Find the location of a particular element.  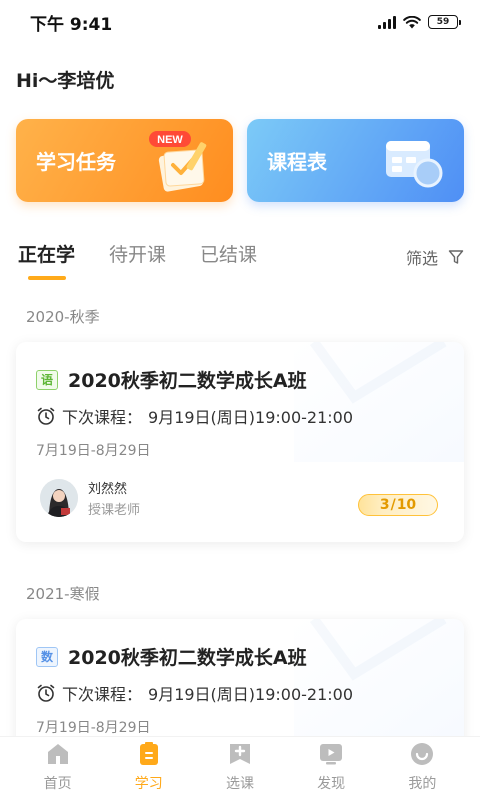

home-icon is located at coordinates (57, 754).